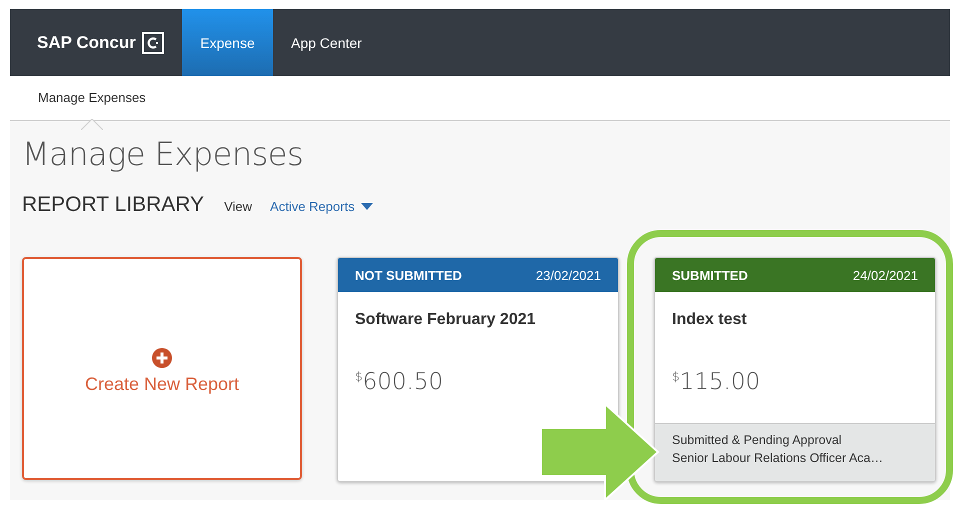 The image size is (961, 509). What do you see at coordinates (408, 275) in the screenshot?
I see `status-label: NOT SUBMITTED` at bounding box center [408, 275].